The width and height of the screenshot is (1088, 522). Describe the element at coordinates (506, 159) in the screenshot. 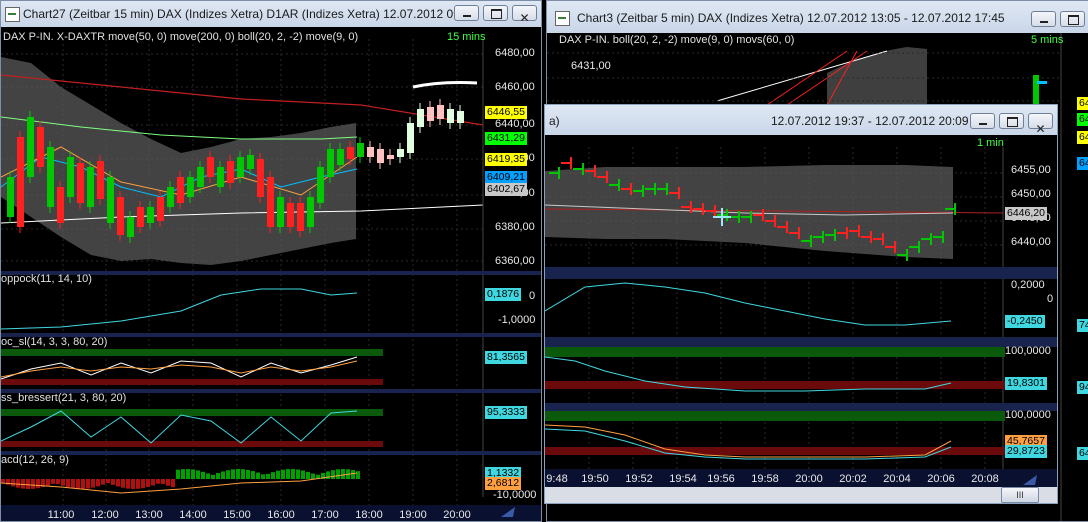

I see `price-tag-upper: 6419,35` at that location.